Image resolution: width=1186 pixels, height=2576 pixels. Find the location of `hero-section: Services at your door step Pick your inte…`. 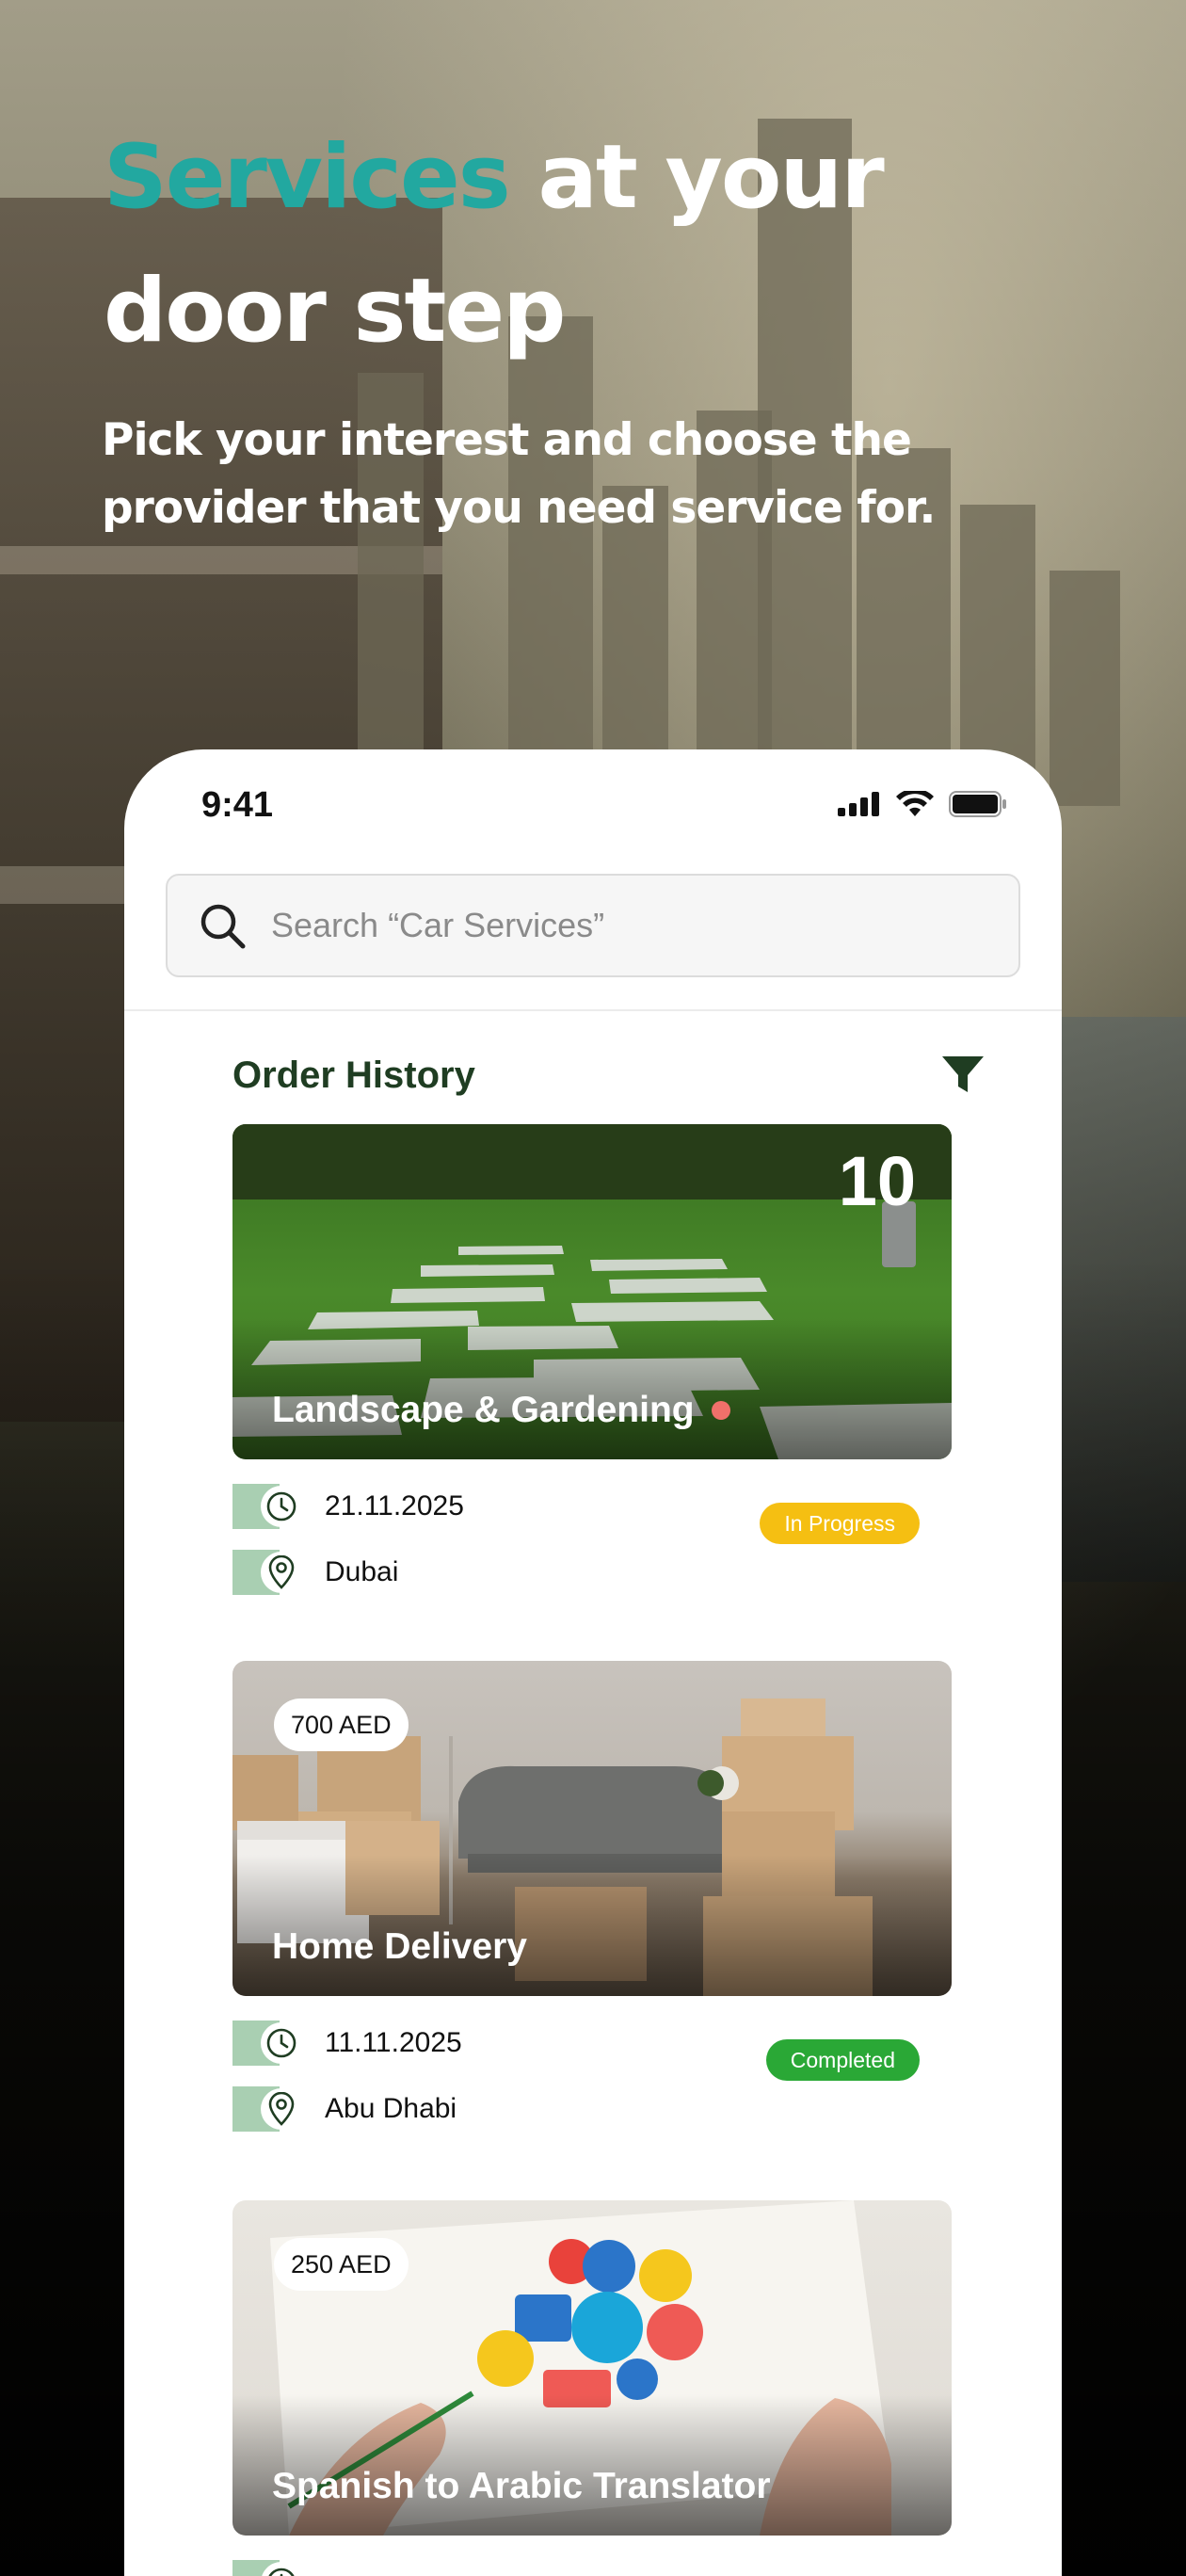

hero-section: Services at your door step Pick your inte… is located at coordinates (601, 326).